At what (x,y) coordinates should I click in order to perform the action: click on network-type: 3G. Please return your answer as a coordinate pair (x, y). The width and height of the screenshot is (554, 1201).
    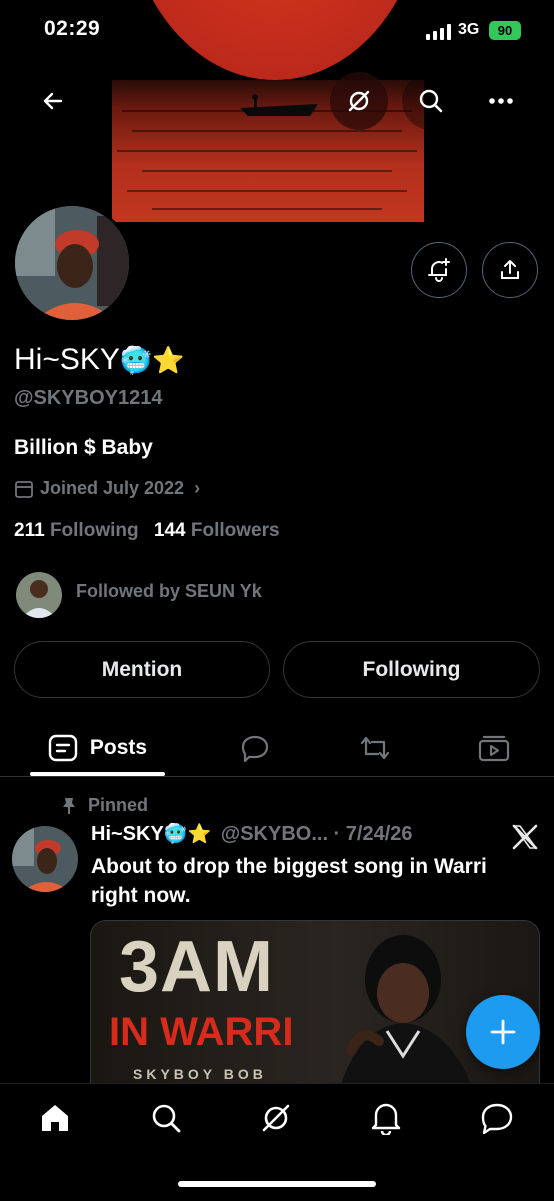
    Looking at the image, I should click on (469, 29).